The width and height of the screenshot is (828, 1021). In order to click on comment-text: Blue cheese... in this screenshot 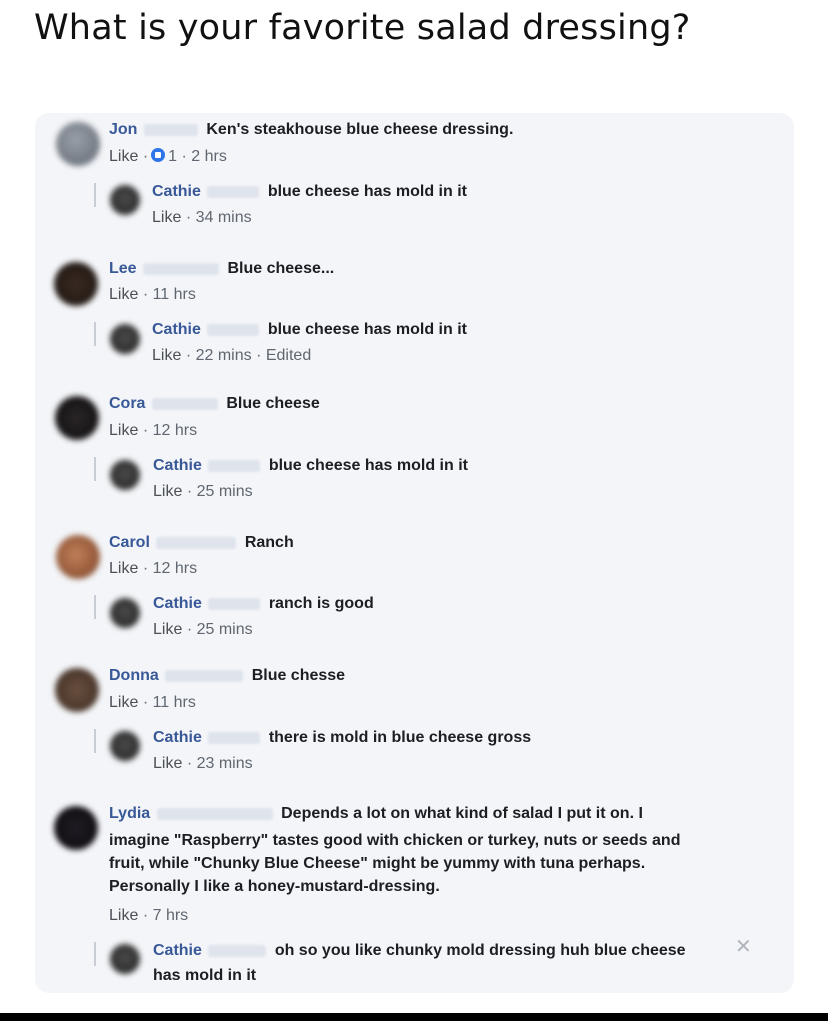, I will do `click(281, 268)`.